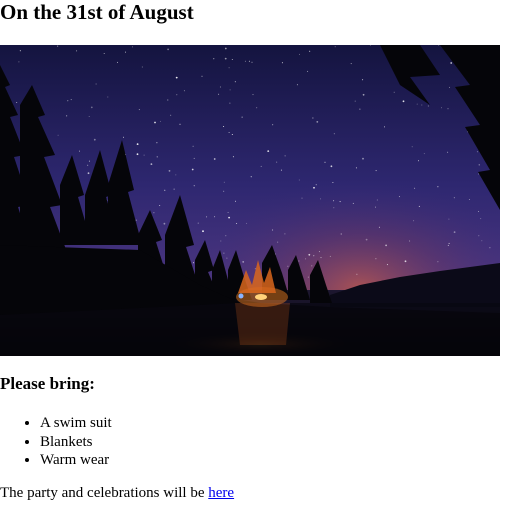  I want to click on footer-label: The party and celebrations will be, so click(104, 493).